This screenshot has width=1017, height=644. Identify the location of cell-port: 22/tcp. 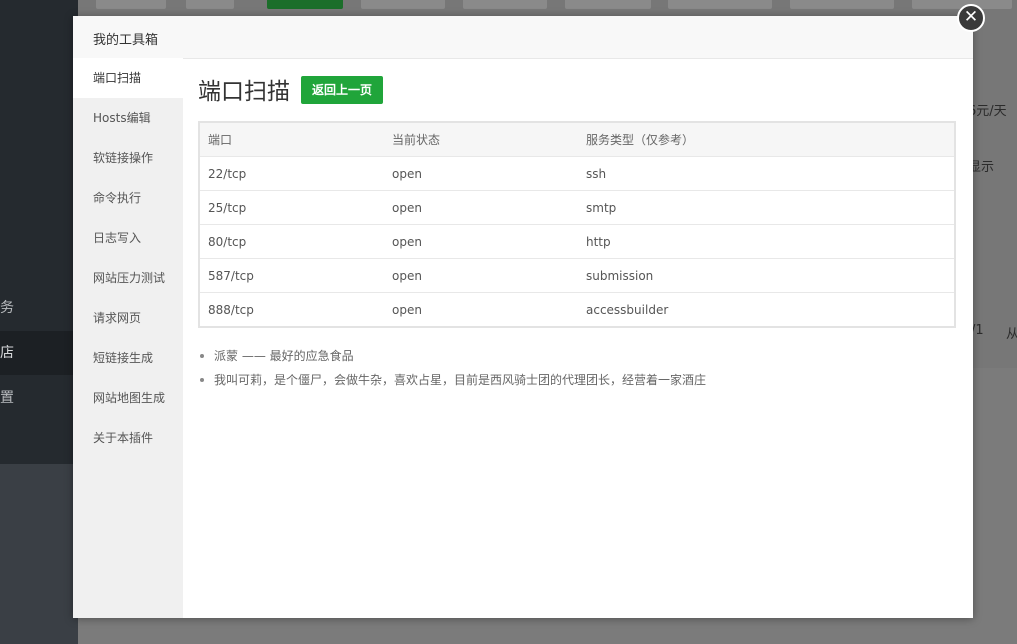
(292, 173).